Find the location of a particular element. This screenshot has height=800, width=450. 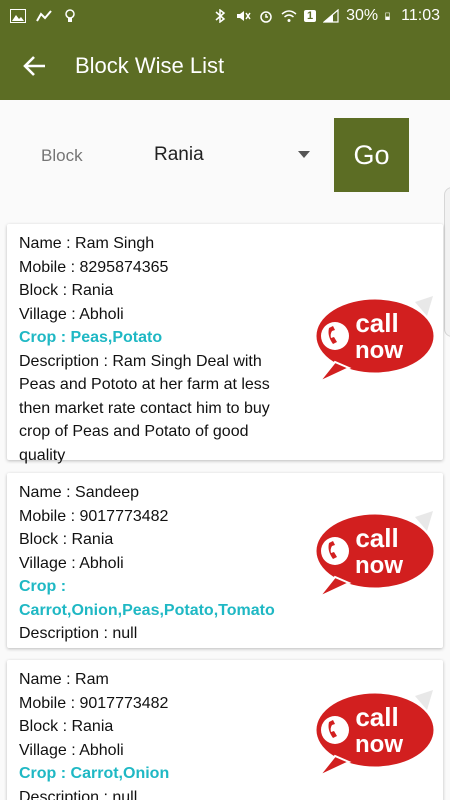

block-filter: Block Rania Go is located at coordinates (225, 159).